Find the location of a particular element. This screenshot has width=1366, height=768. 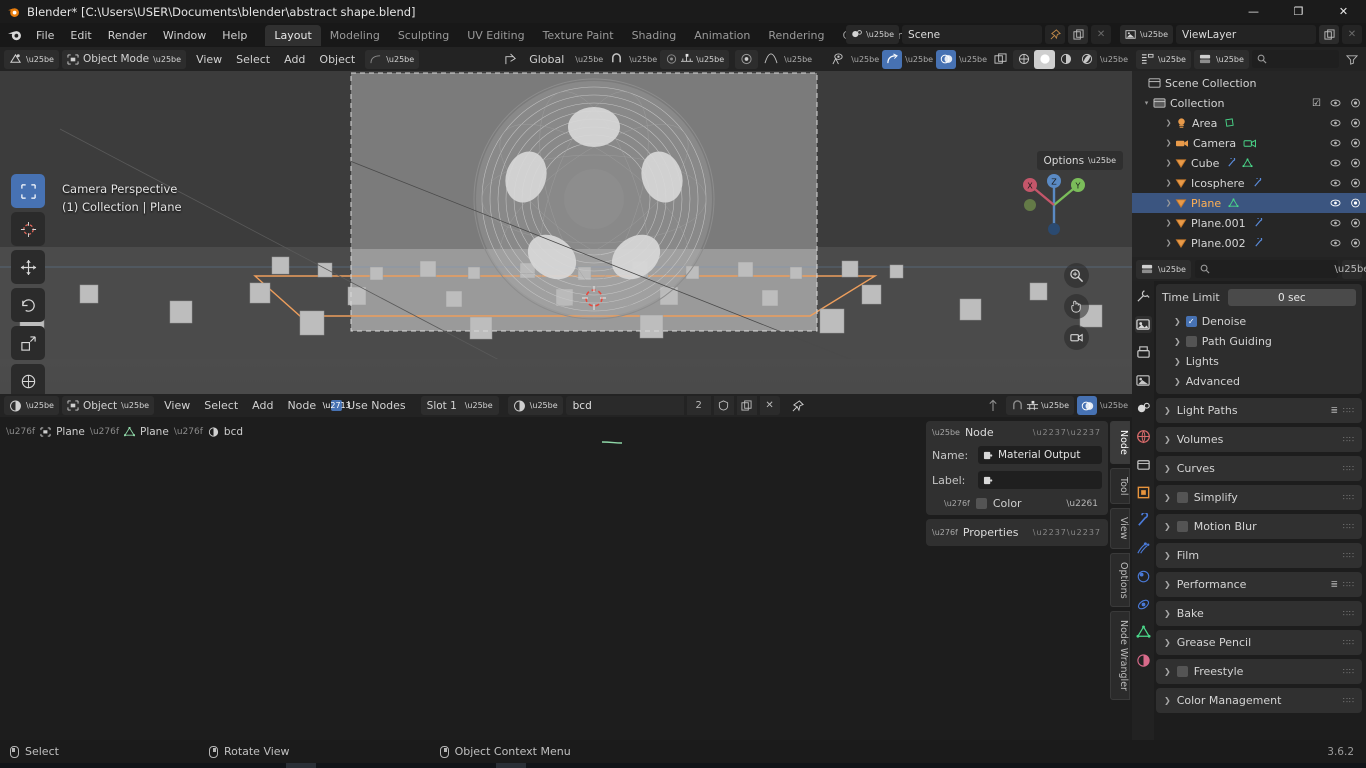

properties-panel-bake: ❯ Bake ∷∷ is located at coordinates (1259, 613).